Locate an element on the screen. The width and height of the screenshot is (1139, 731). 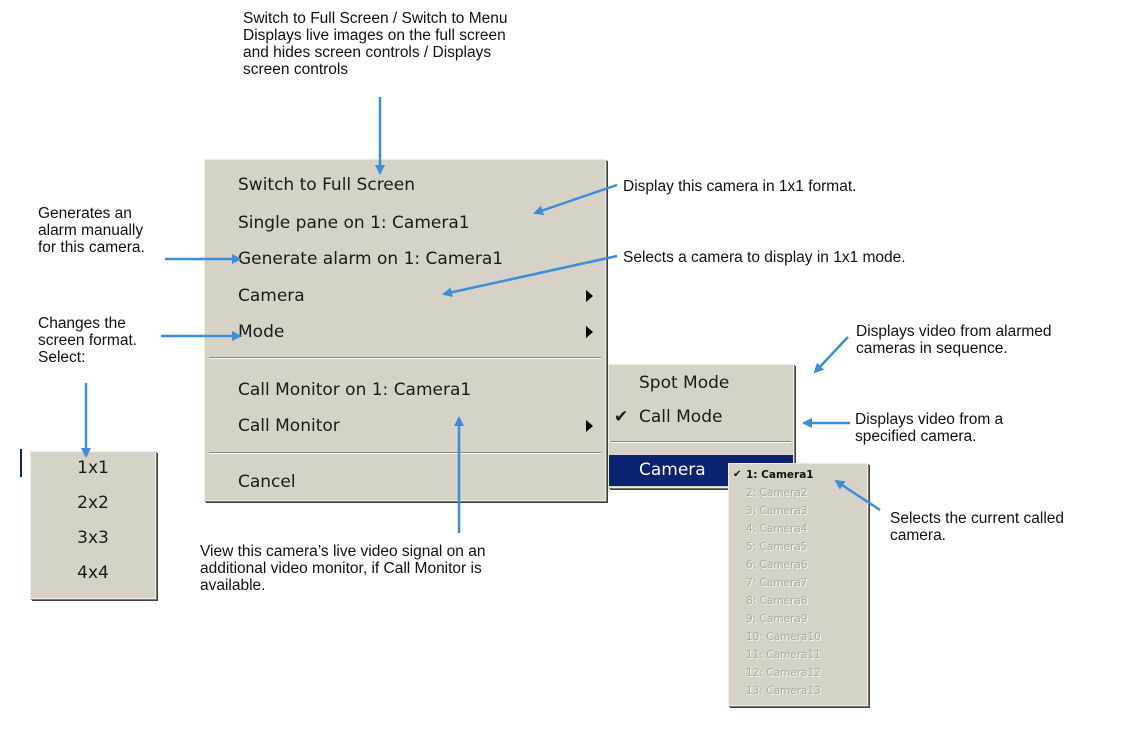
arrow-to-spot-mode is located at coordinates (831, 355).